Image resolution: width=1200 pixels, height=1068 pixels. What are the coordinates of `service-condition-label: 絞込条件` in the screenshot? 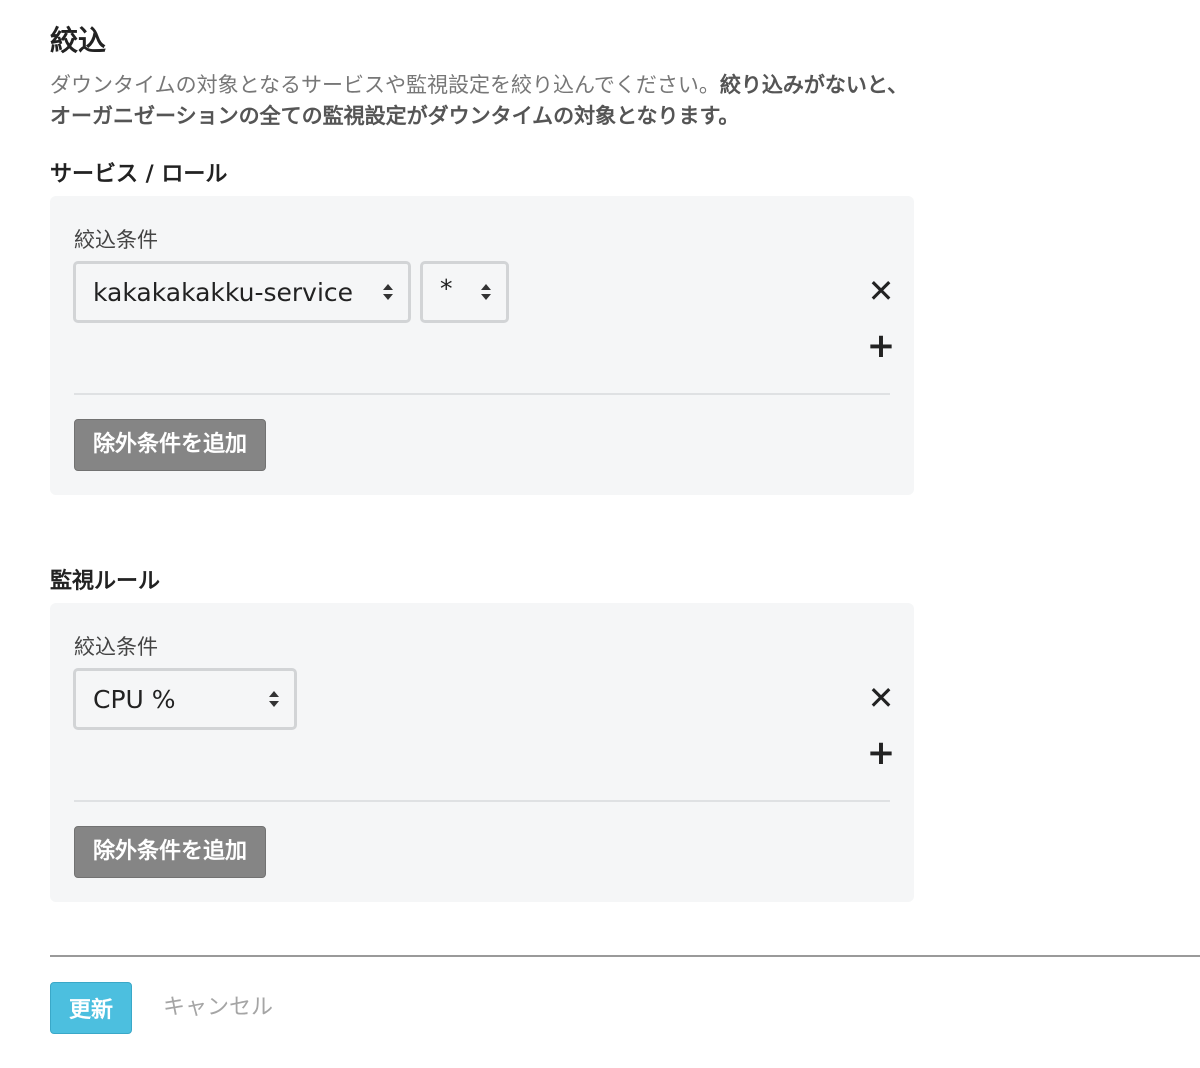 It's located at (116, 240).